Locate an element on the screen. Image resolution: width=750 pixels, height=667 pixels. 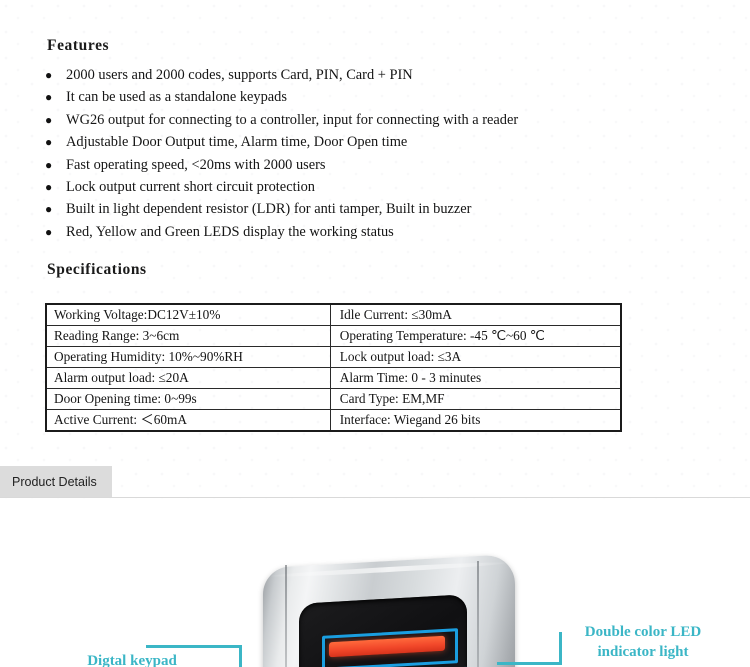
led-callout-line-2: indicator light is located at coordinates (643, 652).